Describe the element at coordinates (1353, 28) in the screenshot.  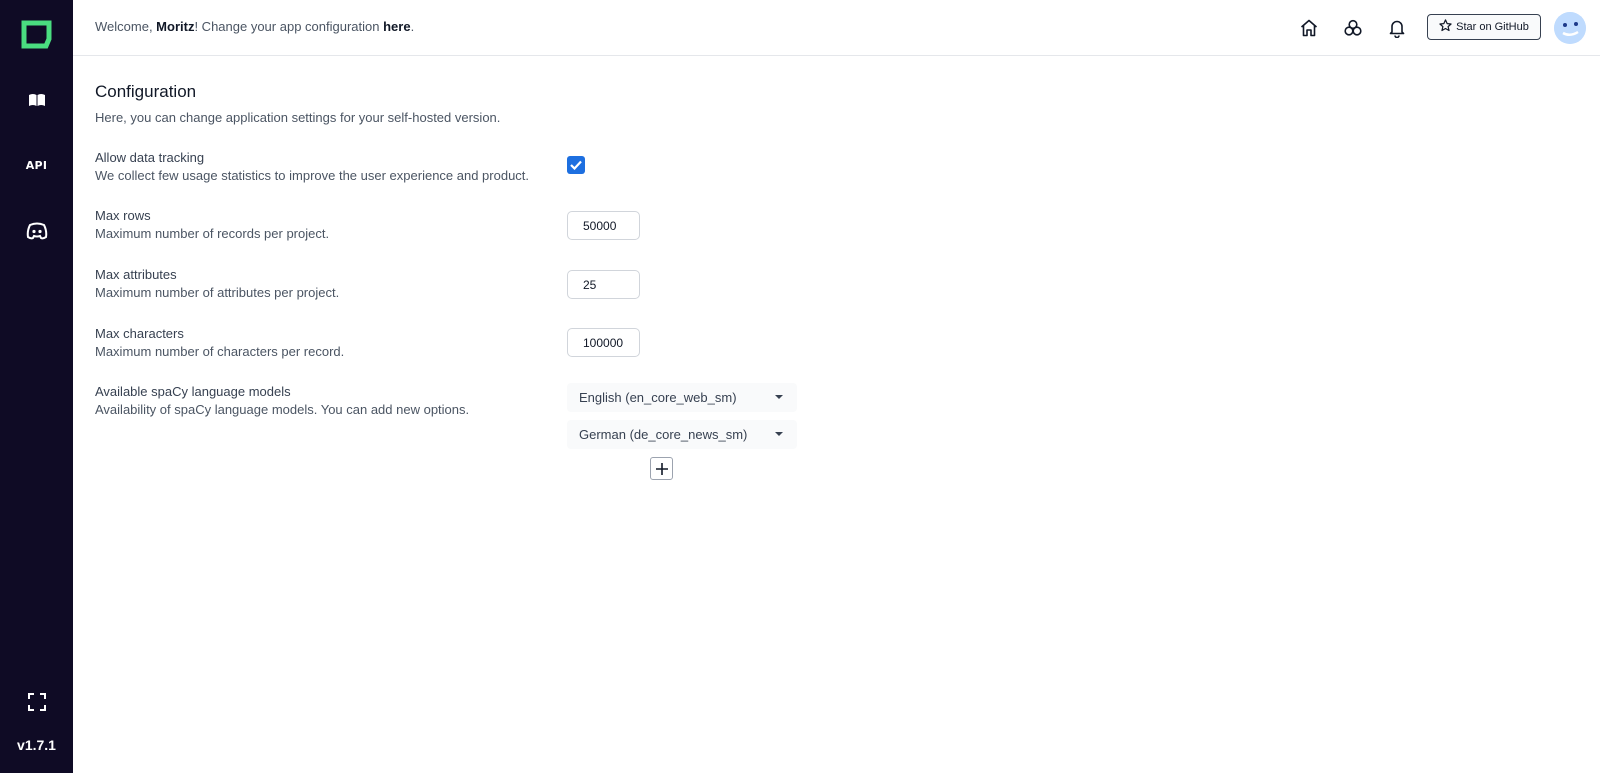
I see `models-icon` at that location.